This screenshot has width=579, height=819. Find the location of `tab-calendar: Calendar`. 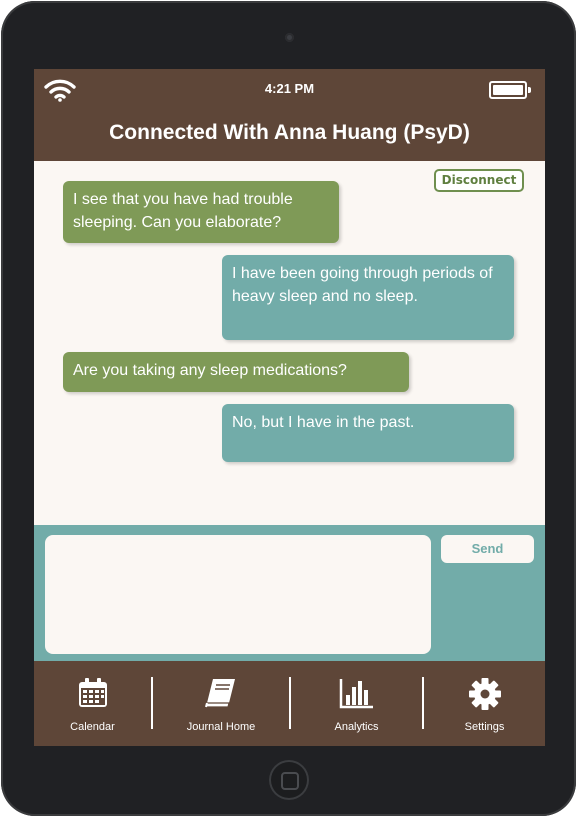

tab-calendar: Calendar is located at coordinates (92, 703).